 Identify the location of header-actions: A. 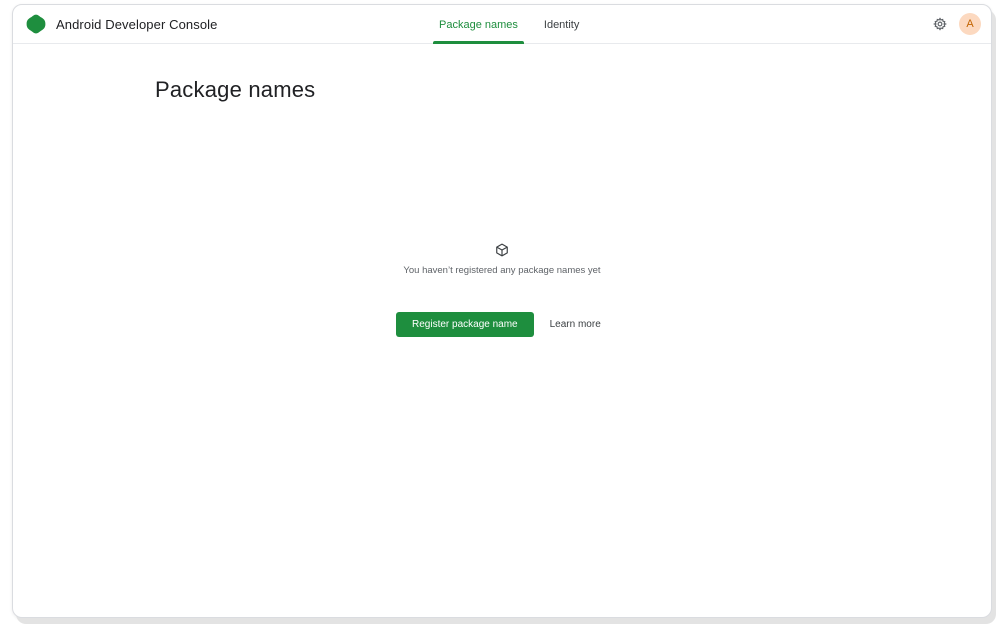
(955, 24).